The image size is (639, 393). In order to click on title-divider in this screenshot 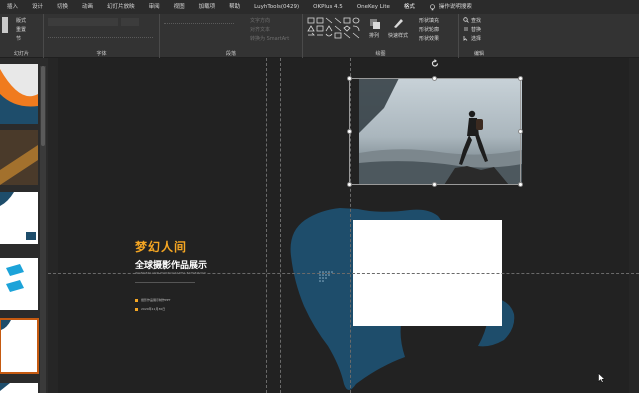, I will do `click(165, 282)`.